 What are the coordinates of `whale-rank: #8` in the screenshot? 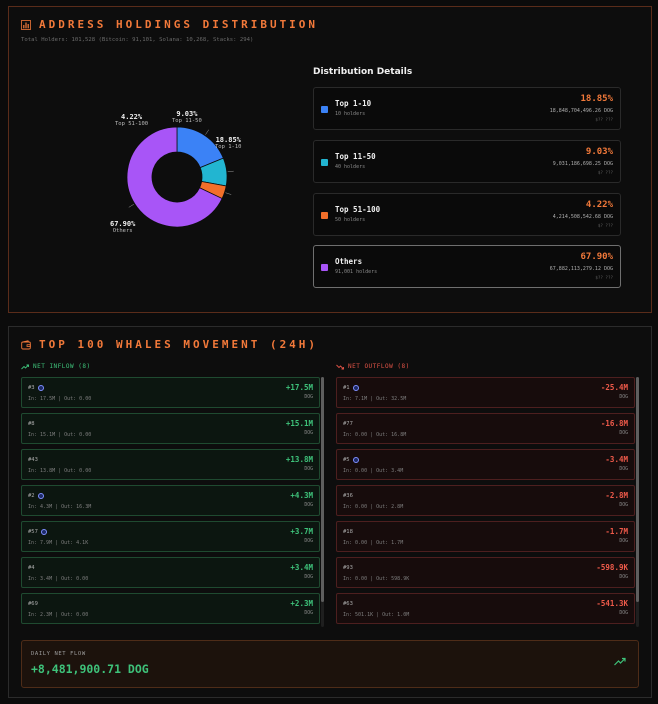 It's located at (31, 424).